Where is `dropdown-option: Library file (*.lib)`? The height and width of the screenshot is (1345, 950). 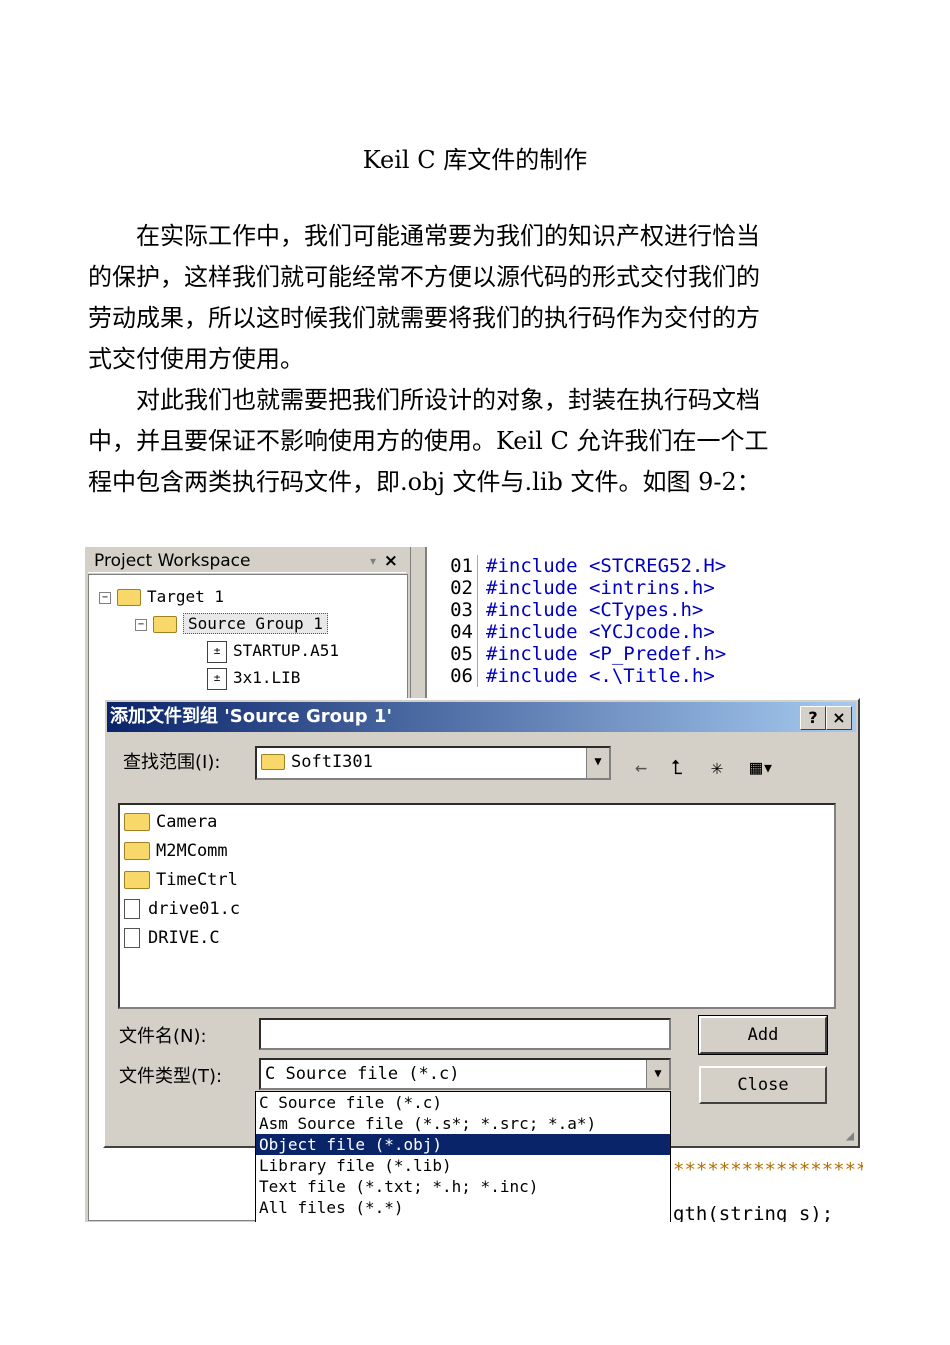 dropdown-option: Library file (*.lib) is located at coordinates (463, 1165).